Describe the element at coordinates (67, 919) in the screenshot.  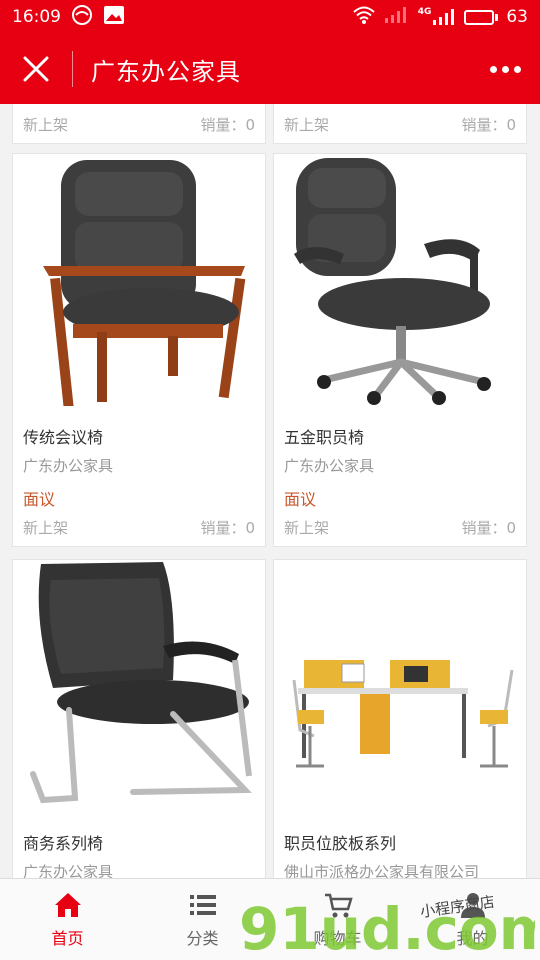
I see `nav-home: 首页` at that location.